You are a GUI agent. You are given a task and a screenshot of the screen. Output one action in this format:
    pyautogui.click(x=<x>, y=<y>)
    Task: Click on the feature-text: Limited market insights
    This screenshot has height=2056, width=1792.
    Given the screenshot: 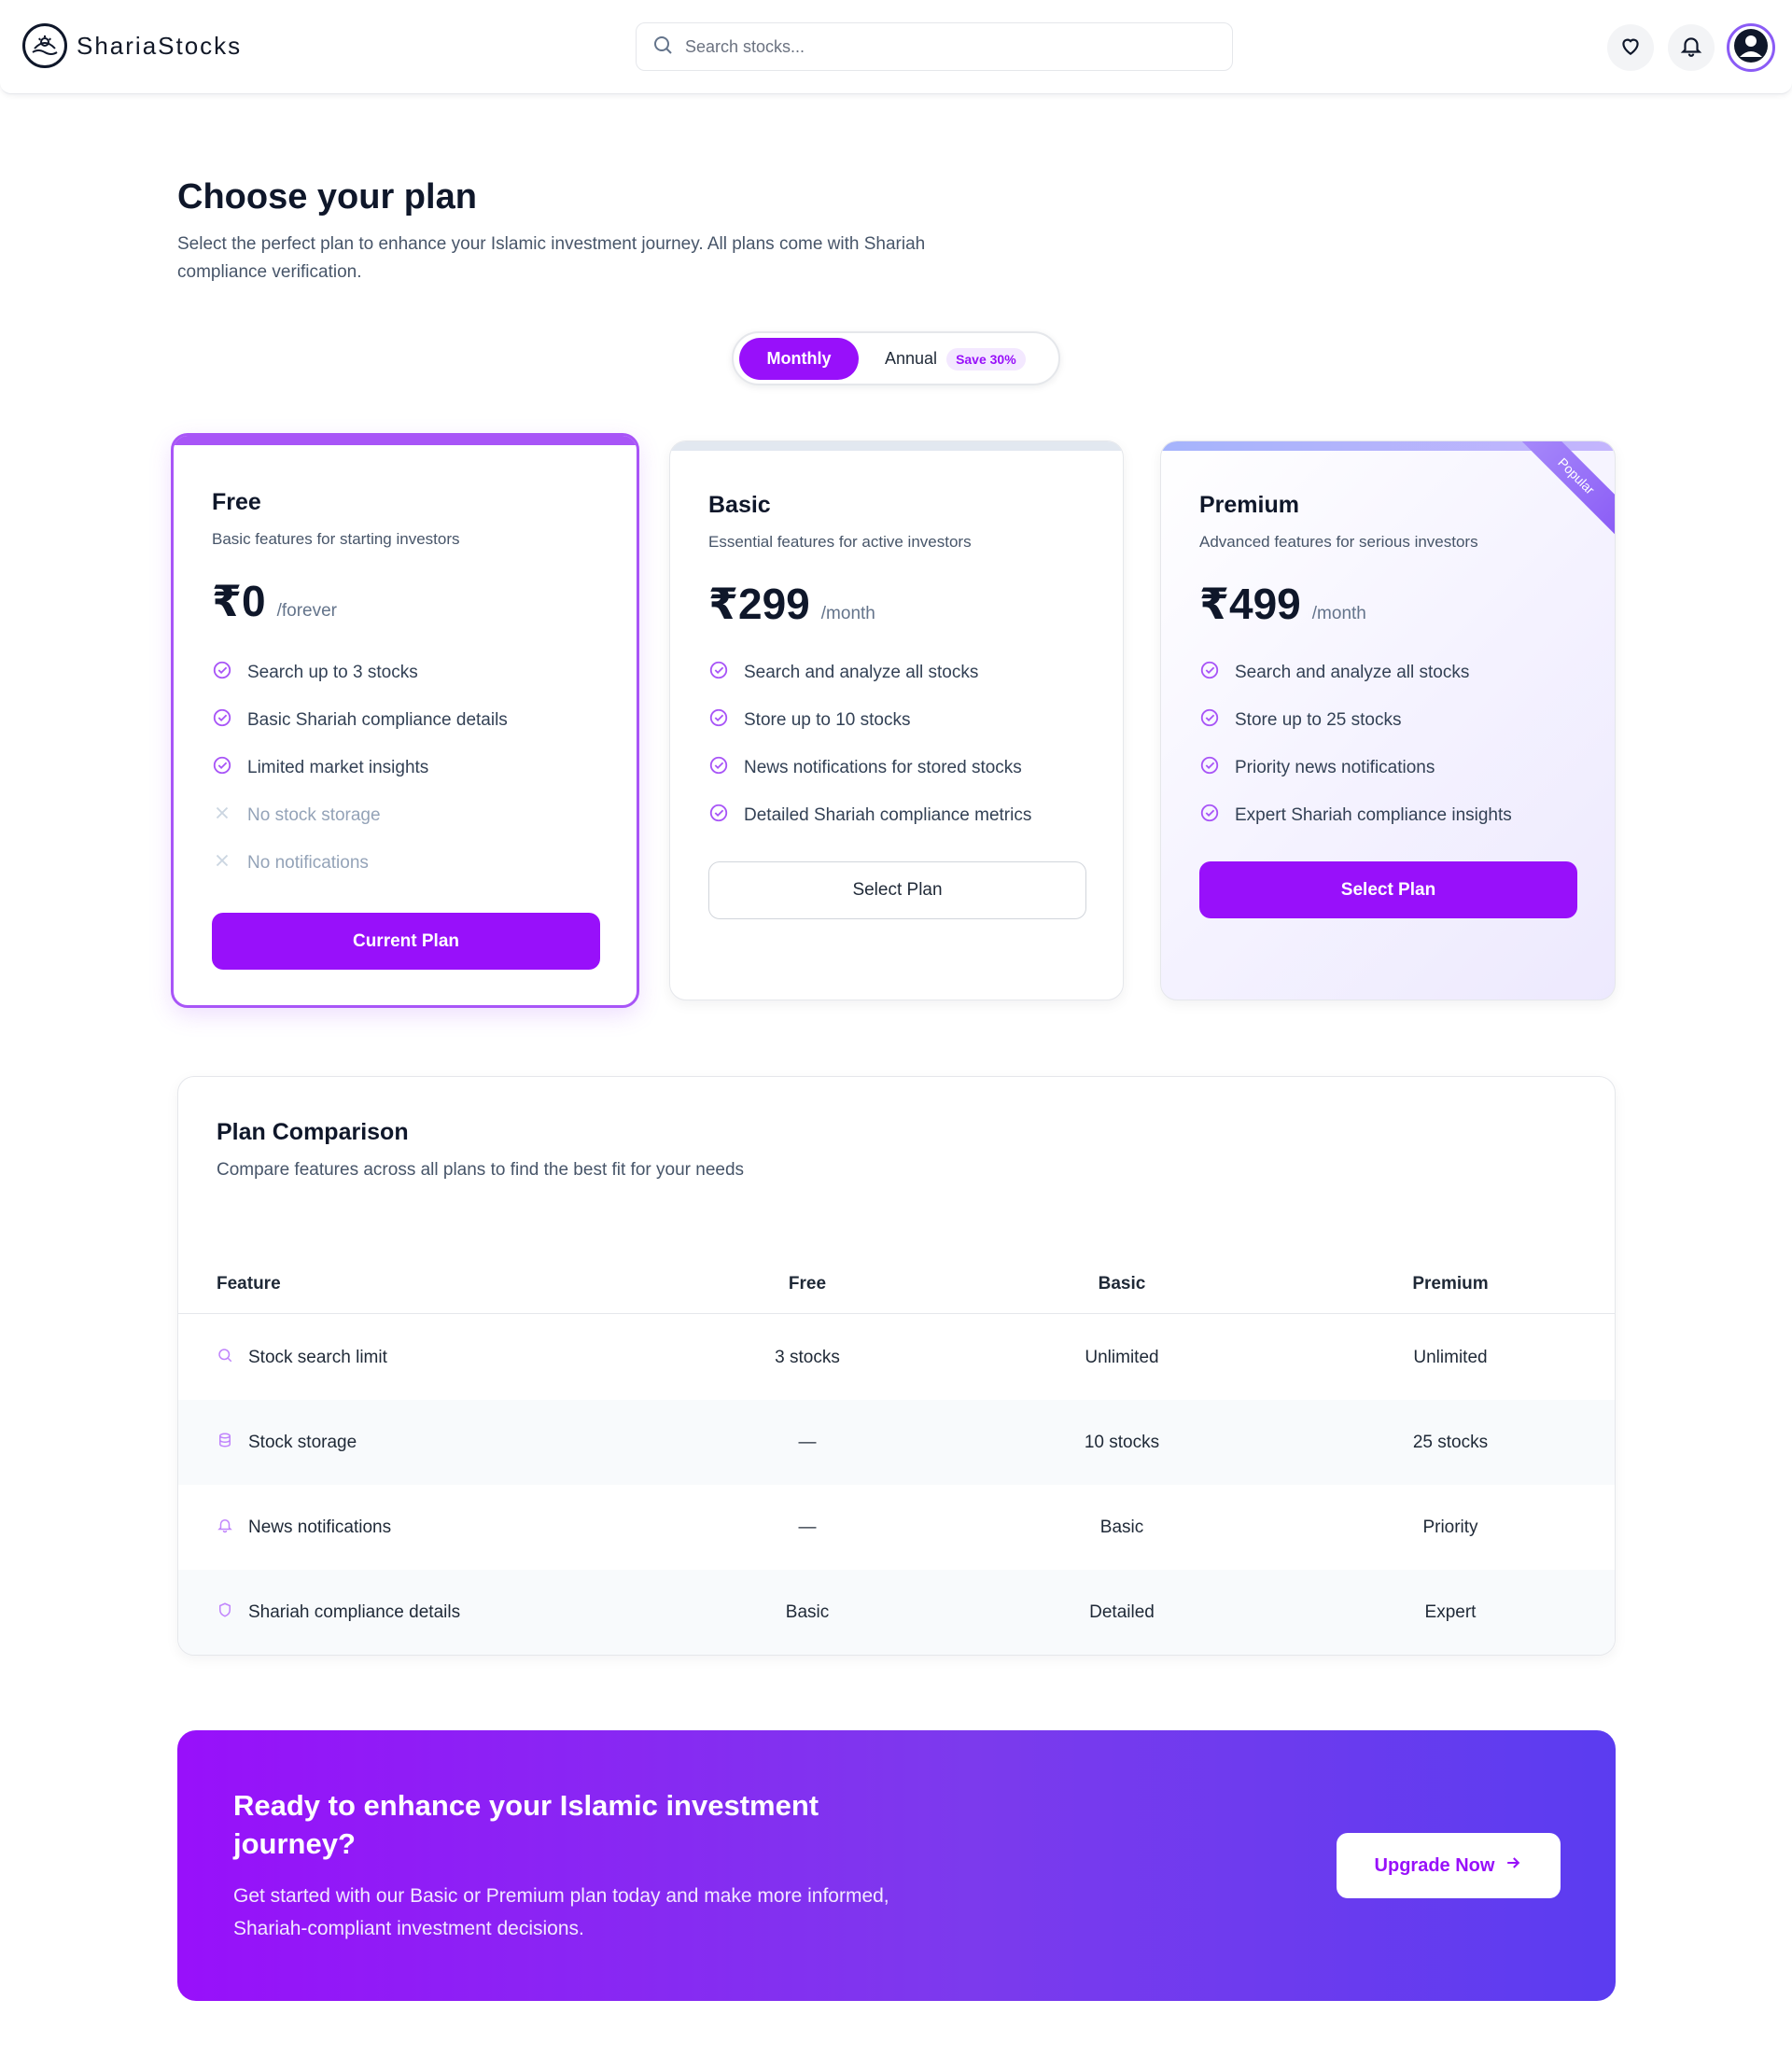 What is the action you would take?
    pyautogui.click(x=338, y=767)
    